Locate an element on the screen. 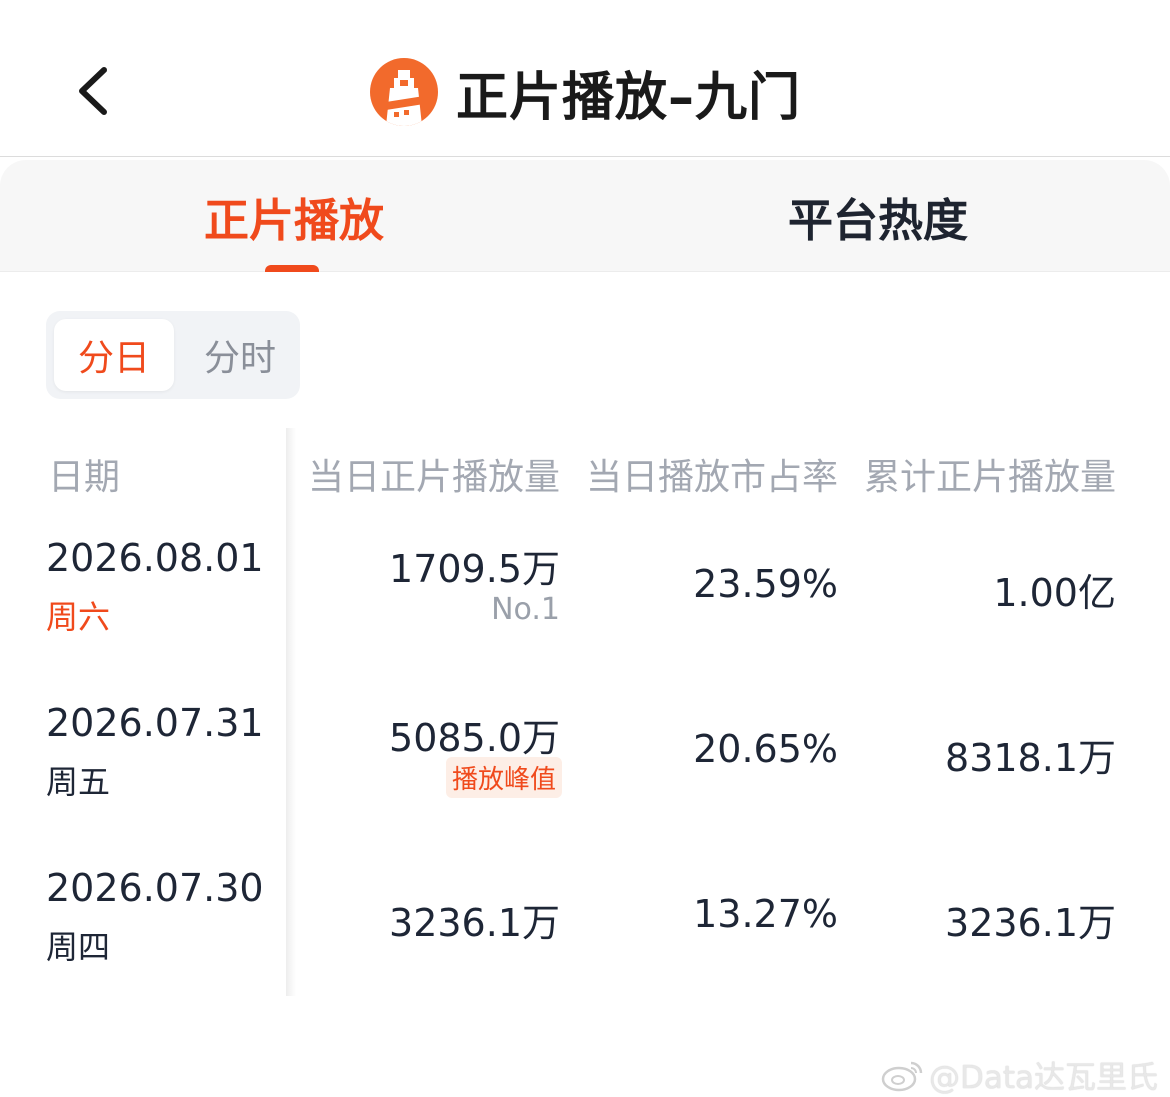  active-tab-indicator is located at coordinates (292, 268).